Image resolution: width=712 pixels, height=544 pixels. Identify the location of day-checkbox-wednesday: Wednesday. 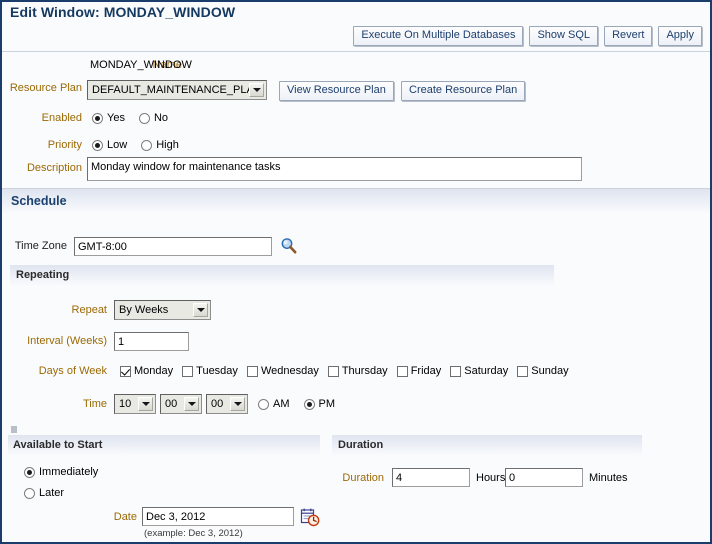
(282, 371).